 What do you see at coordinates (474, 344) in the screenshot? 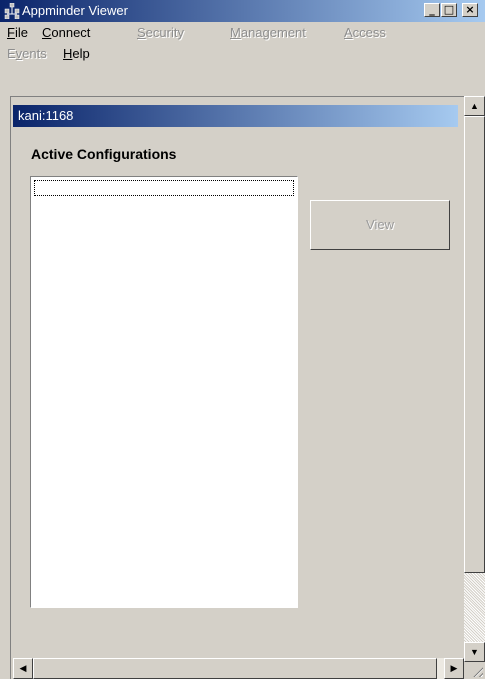
I see `vertical-scroll-thumb` at bounding box center [474, 344].